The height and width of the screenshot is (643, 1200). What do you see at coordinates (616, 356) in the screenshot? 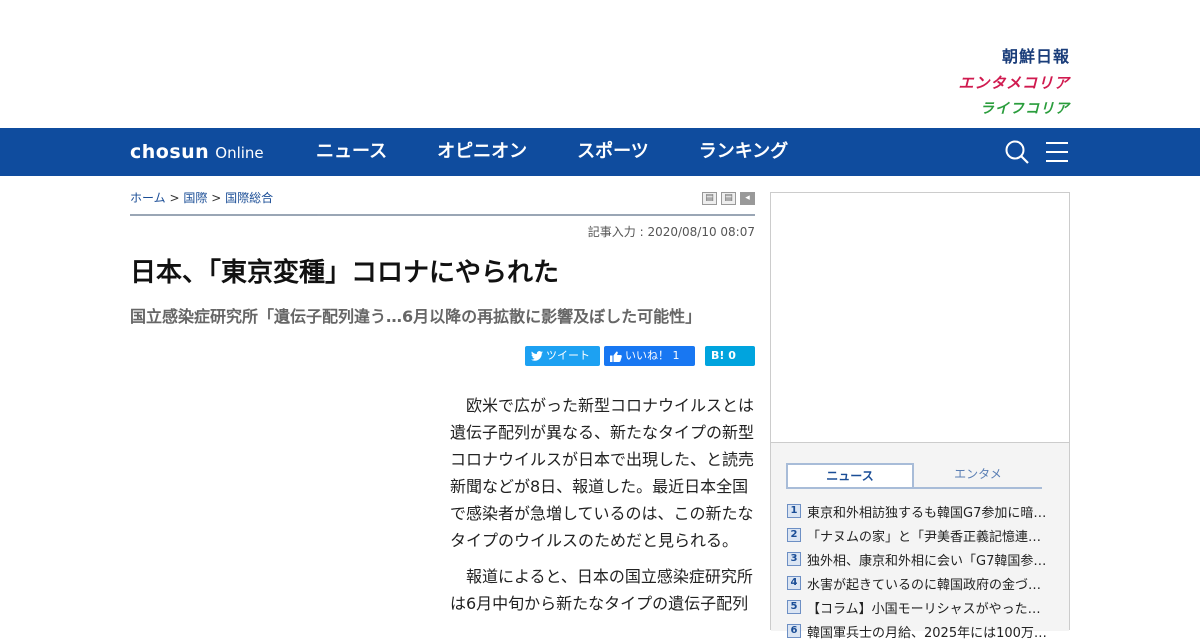
I see `thumbs-up-icon` at bounding box center [616, 356].